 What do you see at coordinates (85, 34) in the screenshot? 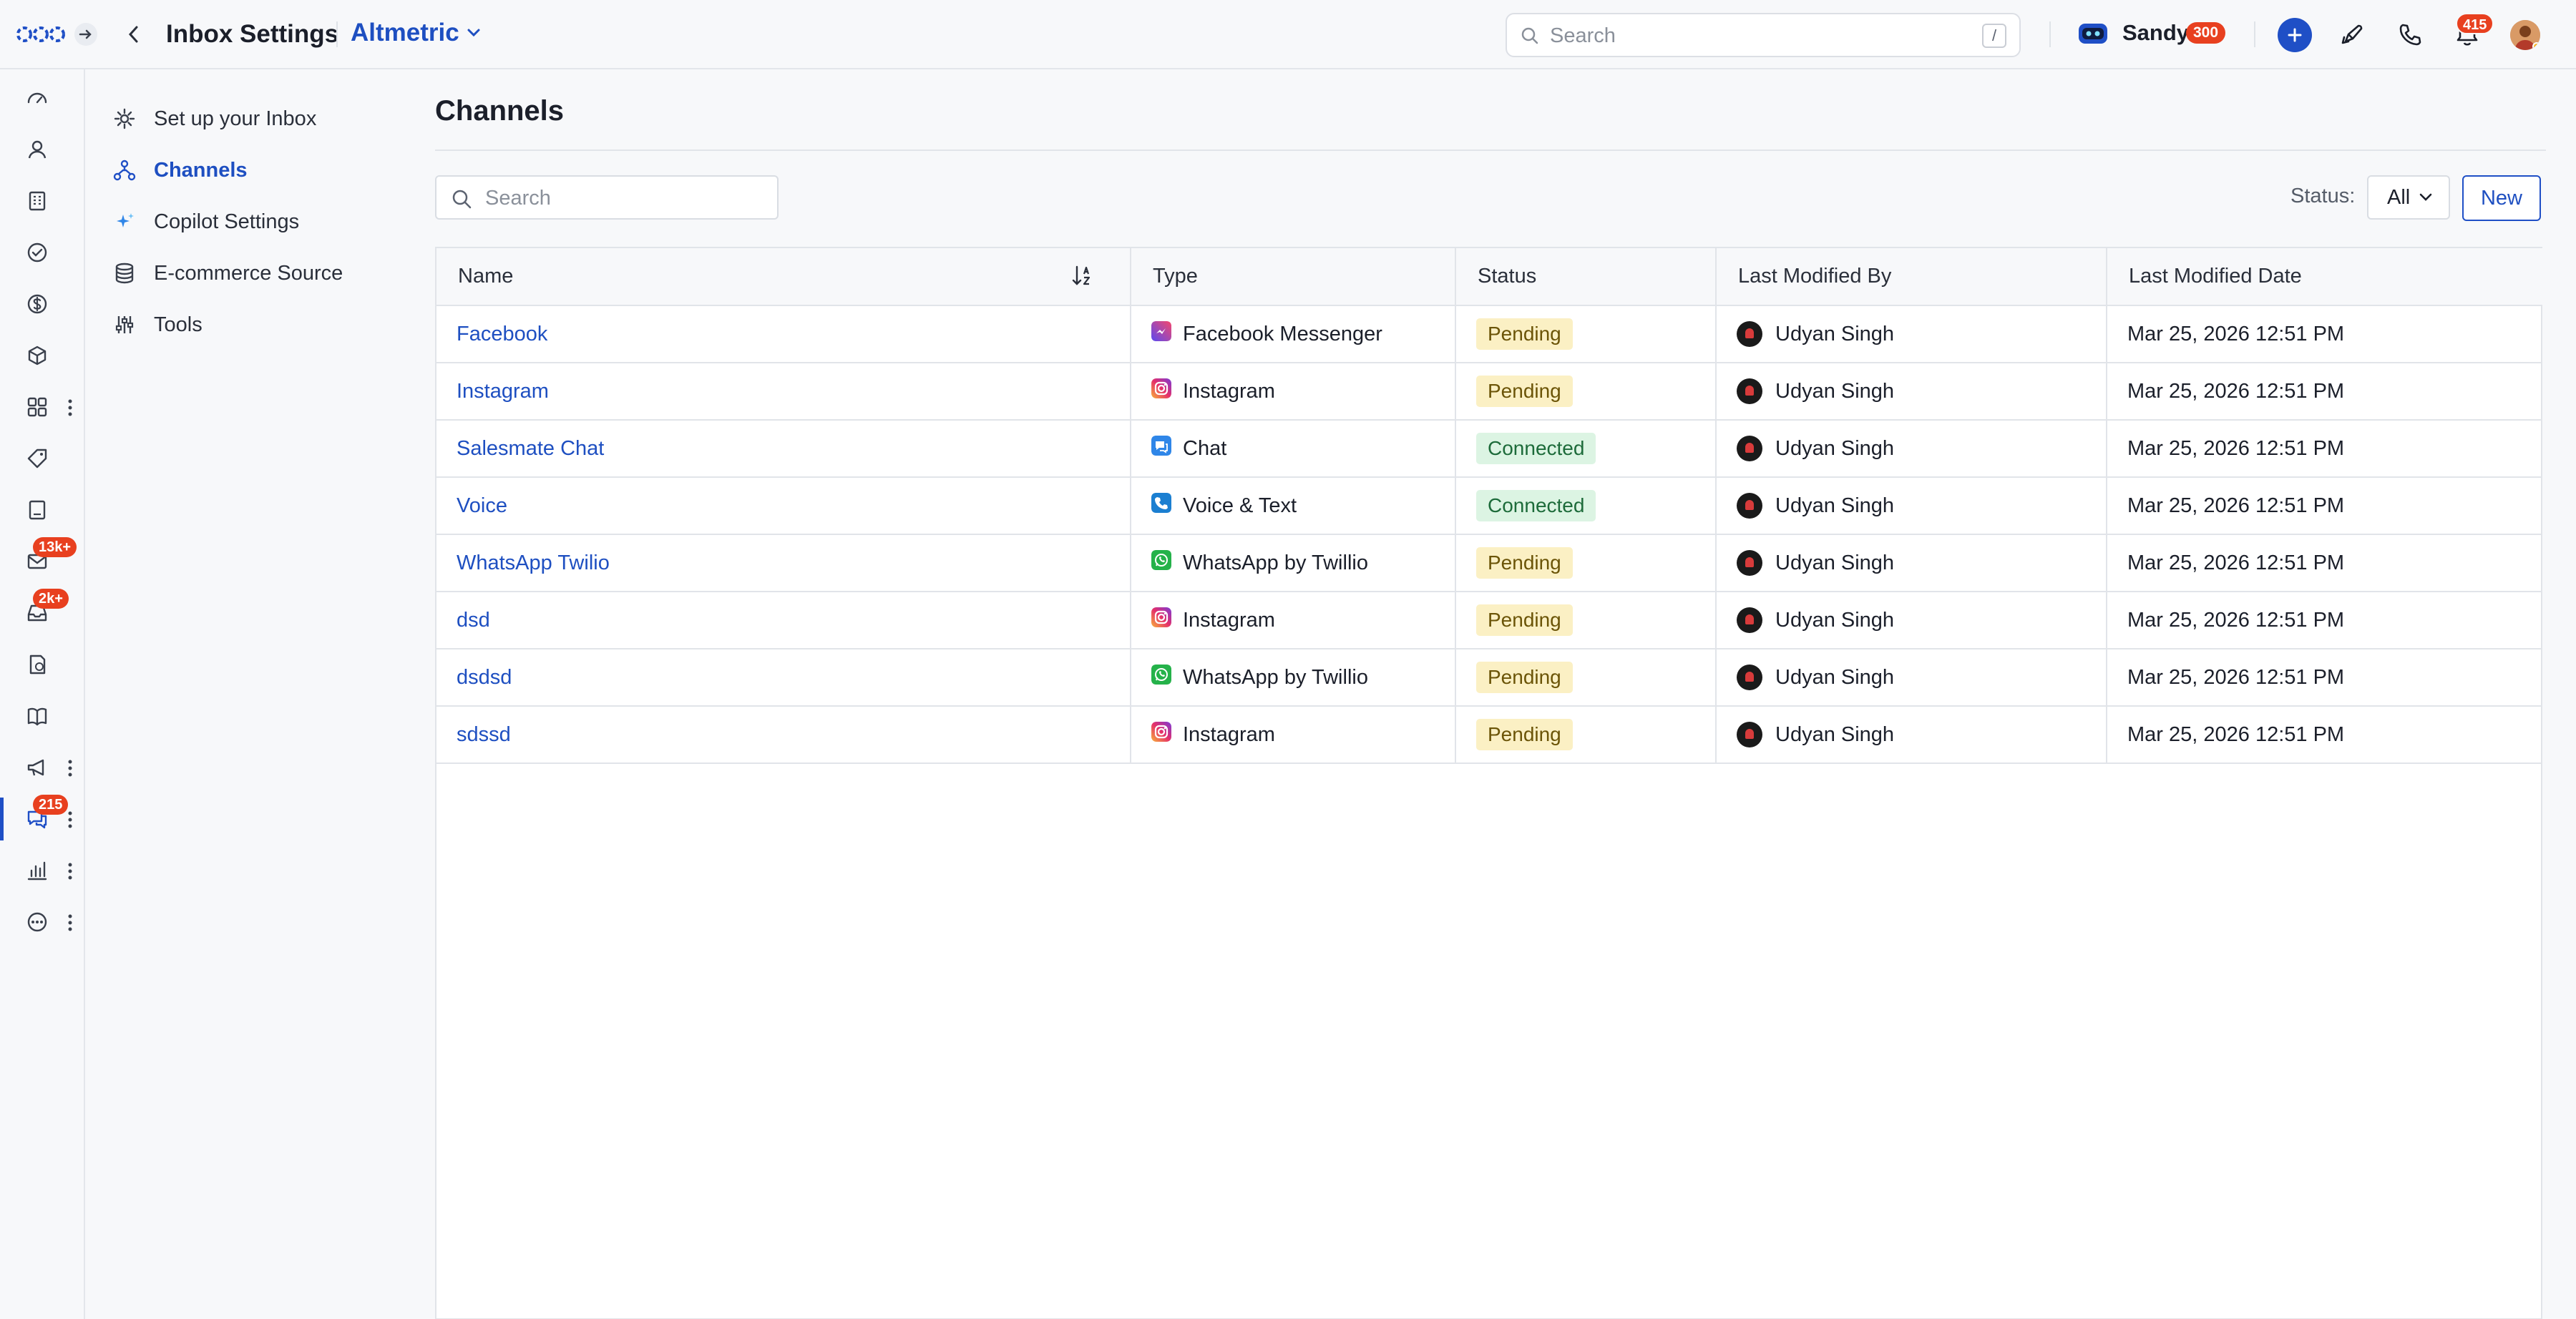
I see `expand-sidebar-button` at bounding box center [85, 34].